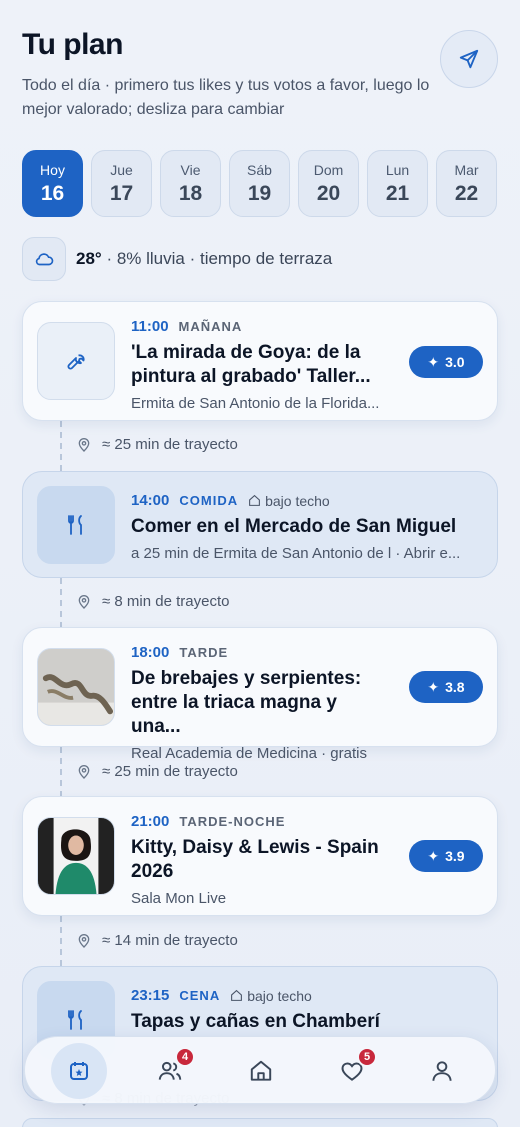 Image resolution: width=520 pixels, height=1127 pixels. I want to click on tab-favorites: 5, so click(352, 1071).